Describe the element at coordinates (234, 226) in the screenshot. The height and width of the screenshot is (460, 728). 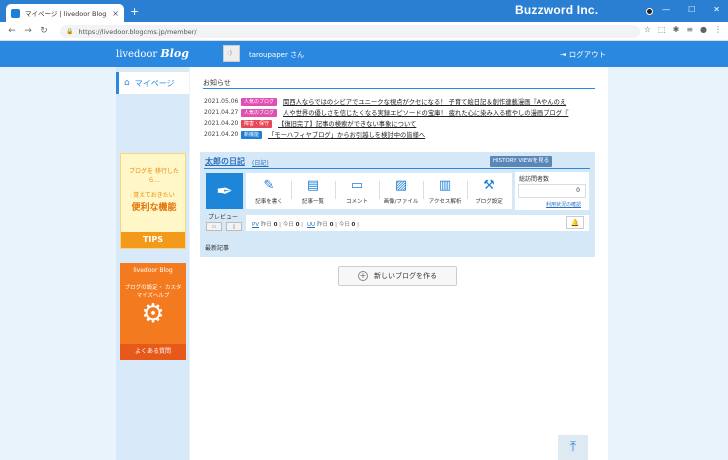
I see `smartphone-preview-button: ▯` at that location.